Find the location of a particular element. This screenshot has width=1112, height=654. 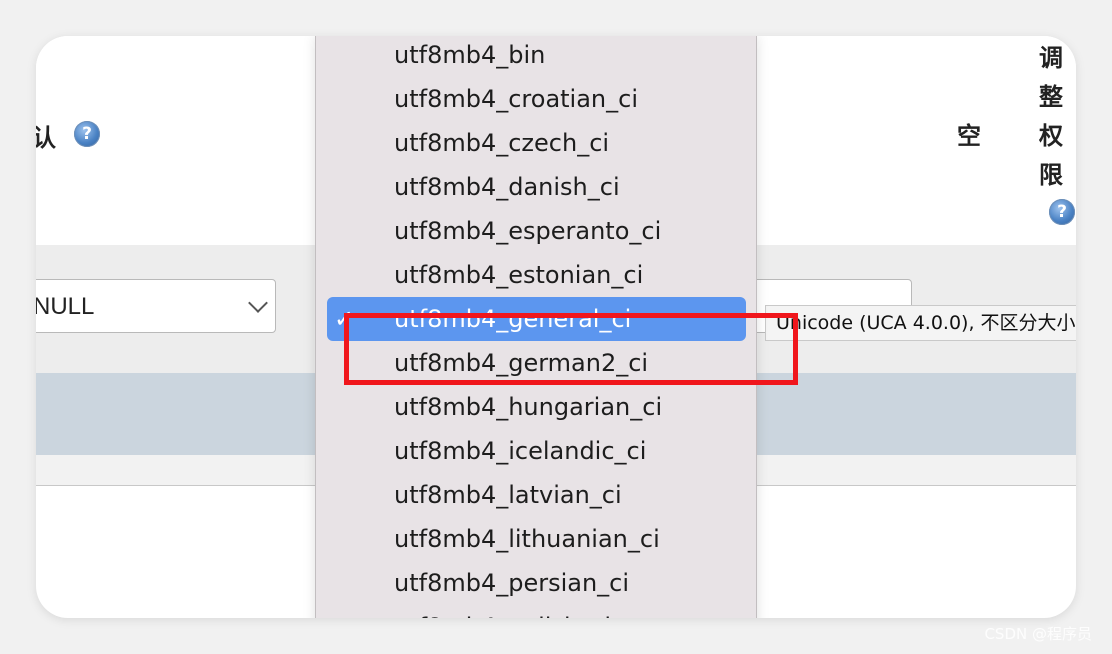

collation-option: utf8mb4_german2_ci is located at coordinates (536, 363).